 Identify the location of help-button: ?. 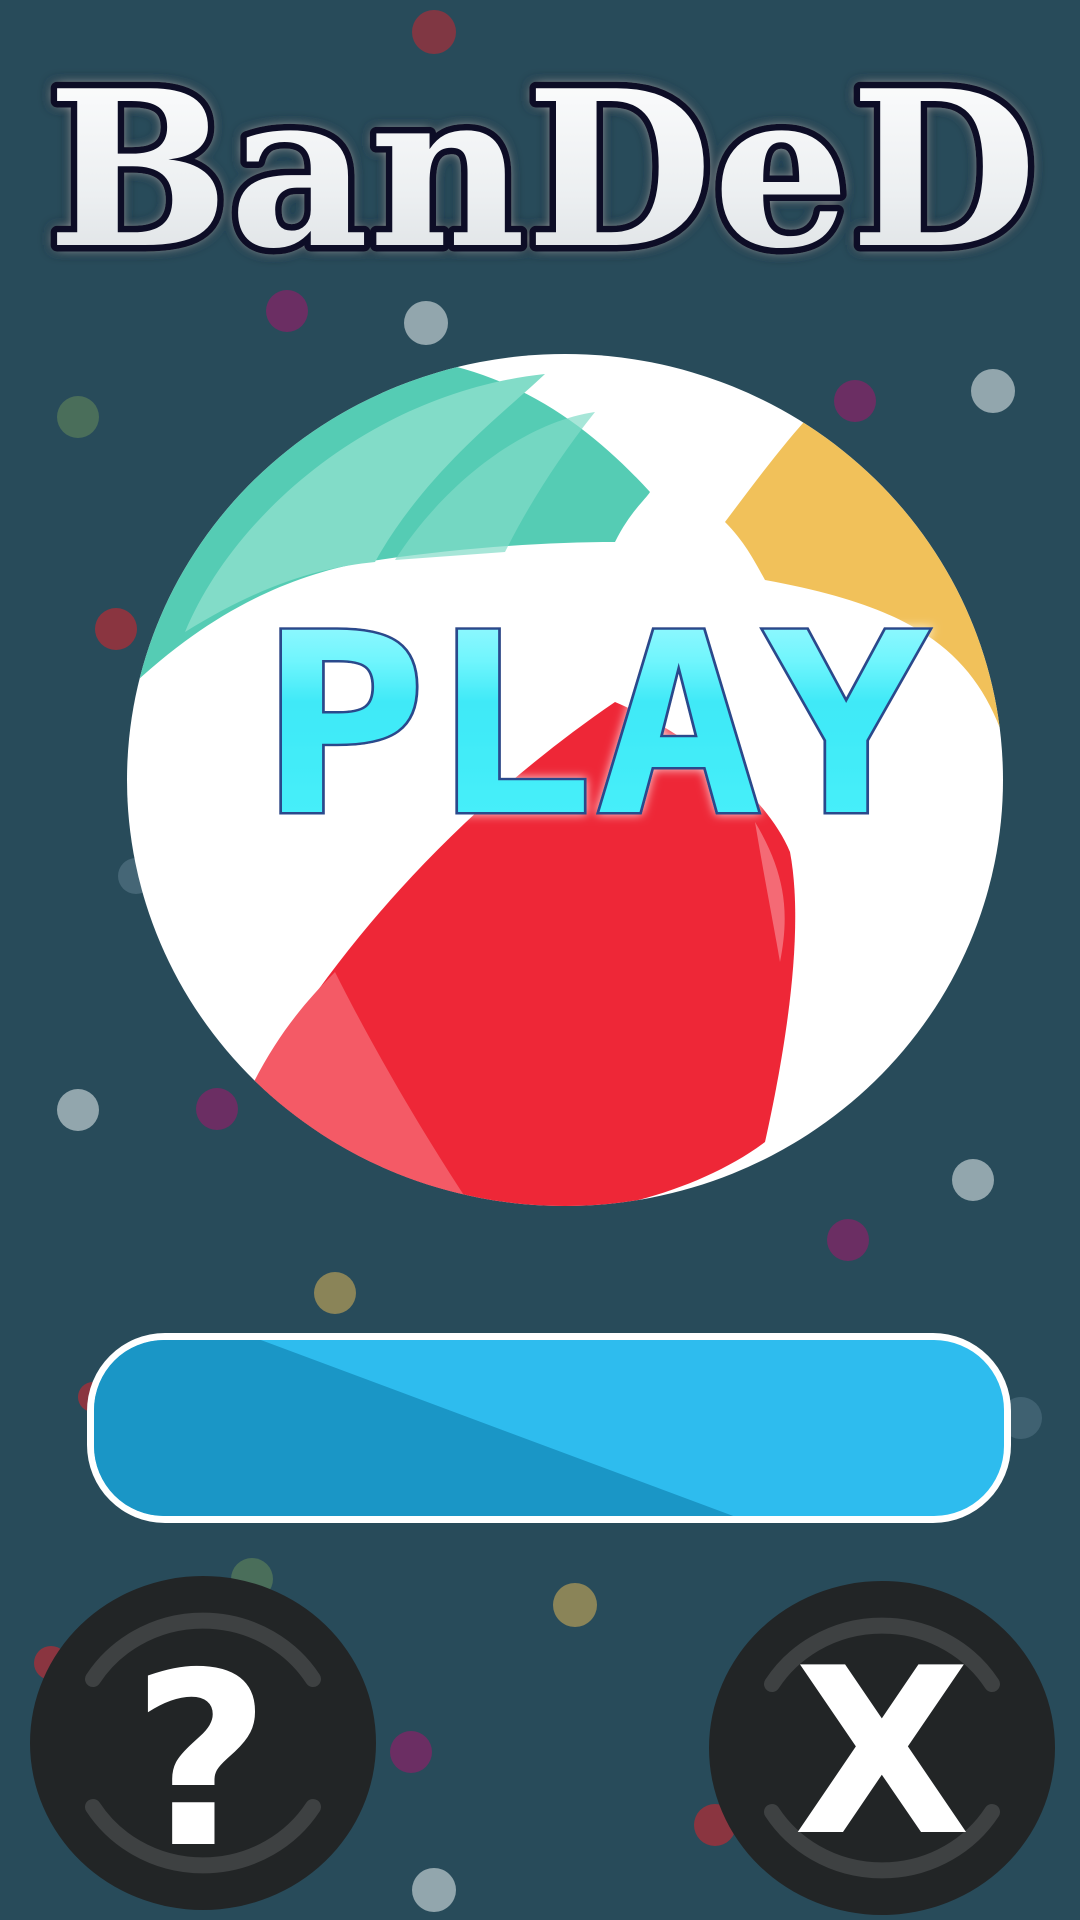
(203, 1743).